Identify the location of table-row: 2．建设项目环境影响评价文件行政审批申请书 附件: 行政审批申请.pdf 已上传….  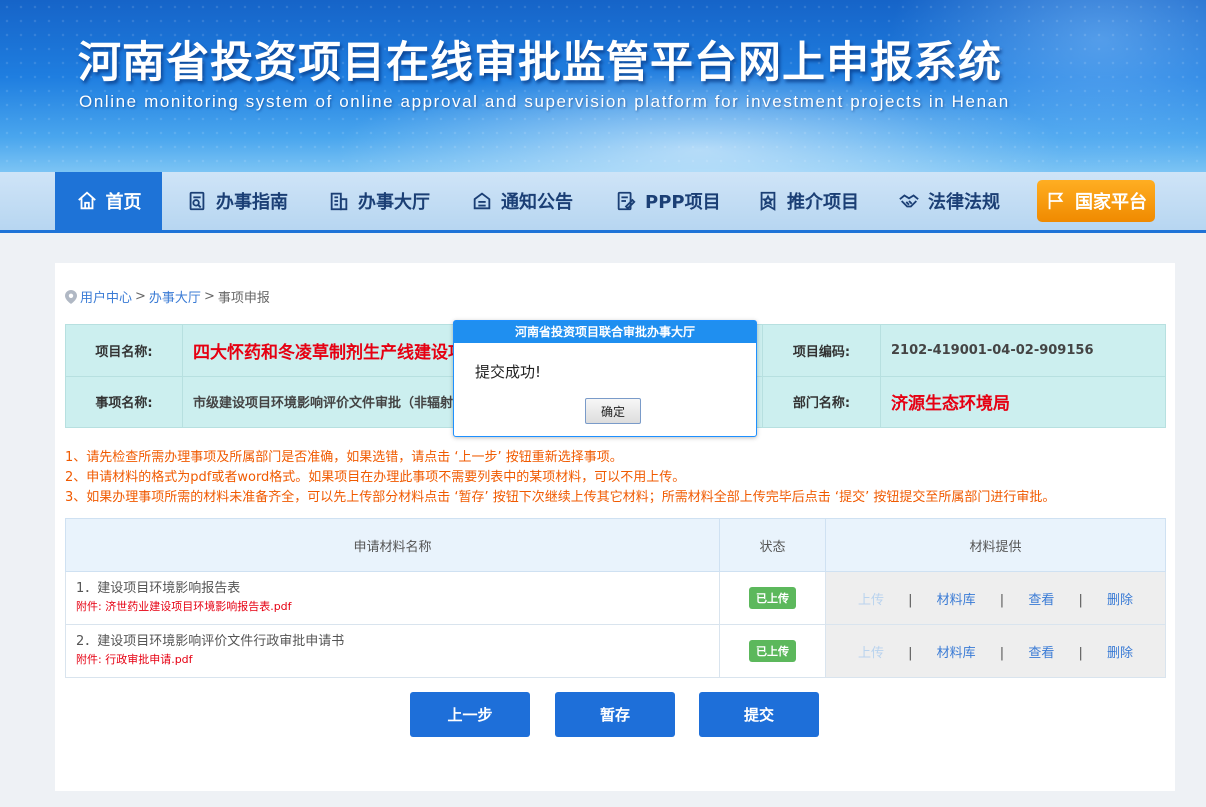
(615, 651).